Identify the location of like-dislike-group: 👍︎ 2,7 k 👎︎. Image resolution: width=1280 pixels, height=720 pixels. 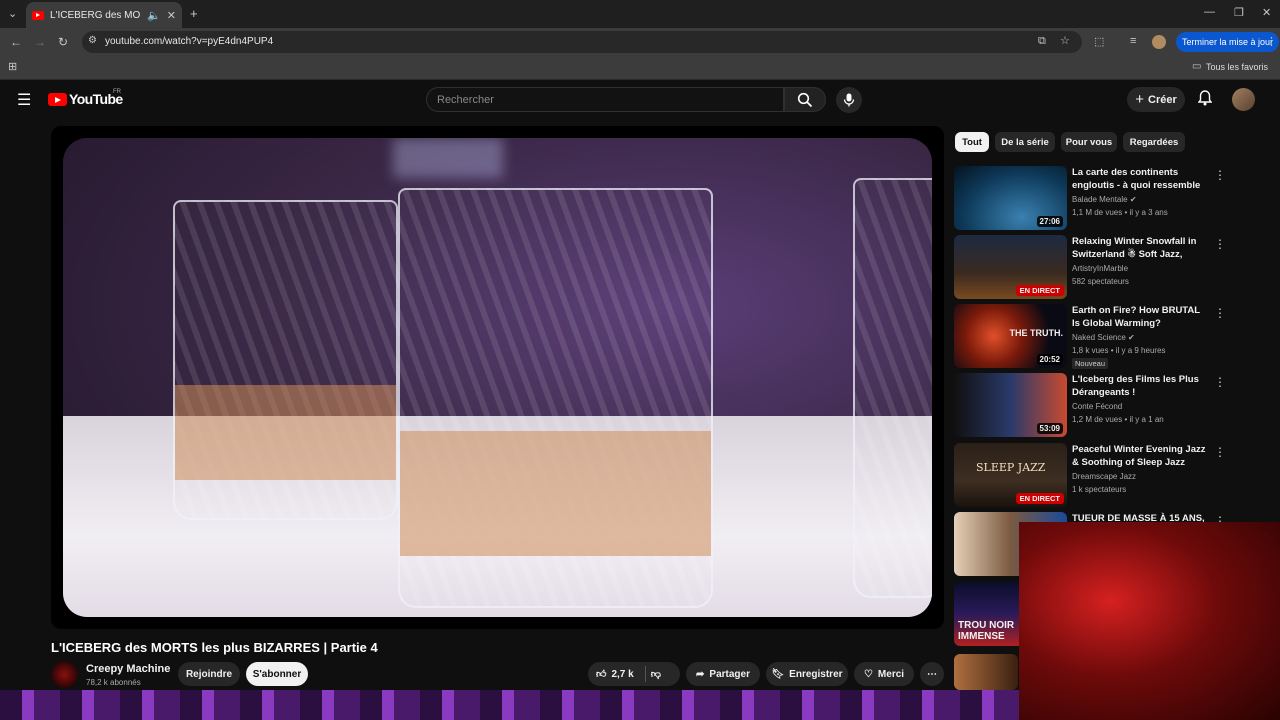
(634, 674).